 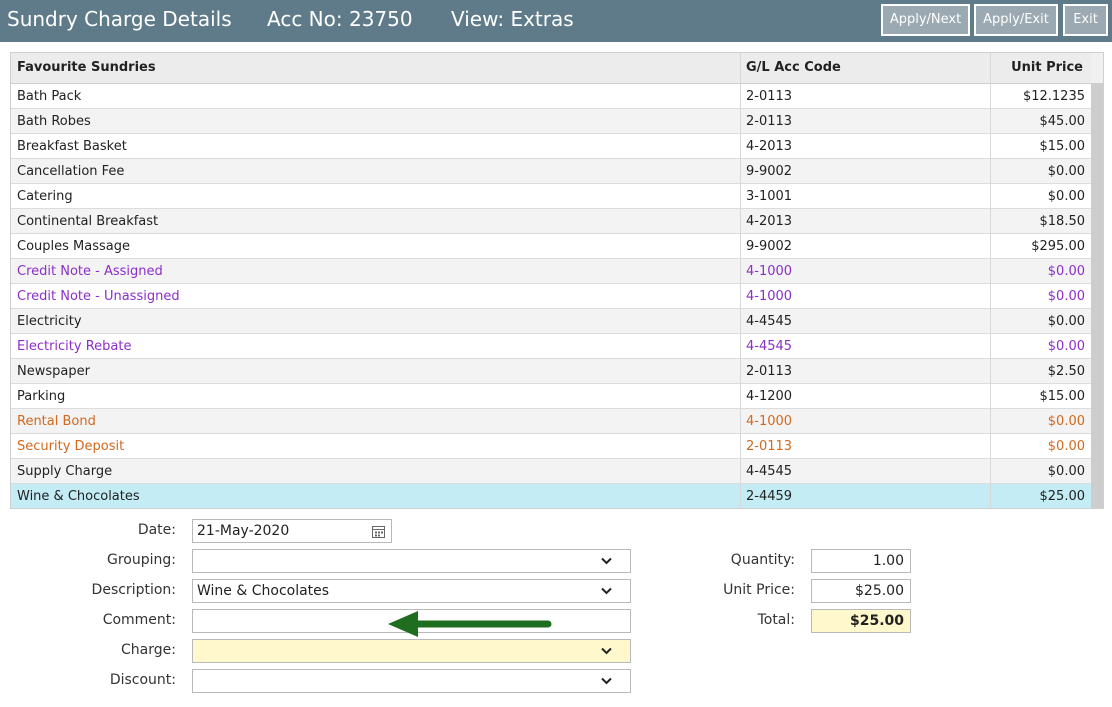 I want to click on table-row: Electricity 4-4545 $0.00, so click(x=551, y=321).